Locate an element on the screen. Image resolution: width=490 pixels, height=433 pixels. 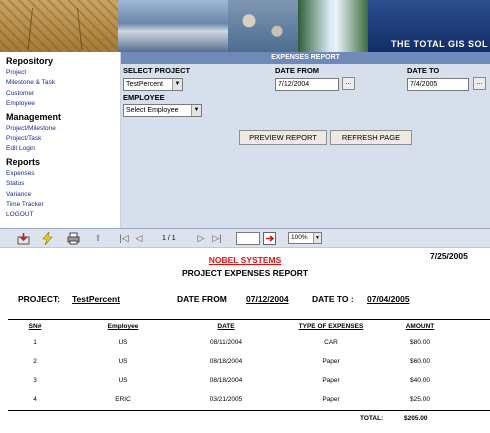
table-cell-amount: $25.00 is located at coordinates (420, 399).